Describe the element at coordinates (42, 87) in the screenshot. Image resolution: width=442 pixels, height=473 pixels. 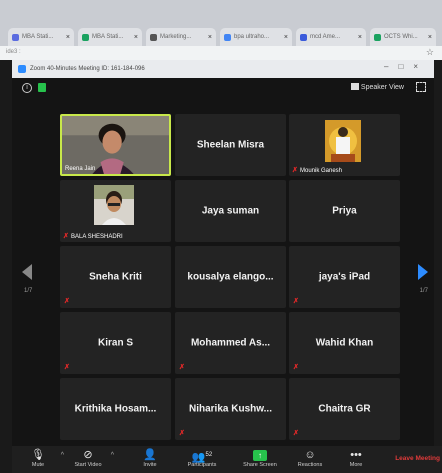
I see `encryption-lock-icon` at that location.